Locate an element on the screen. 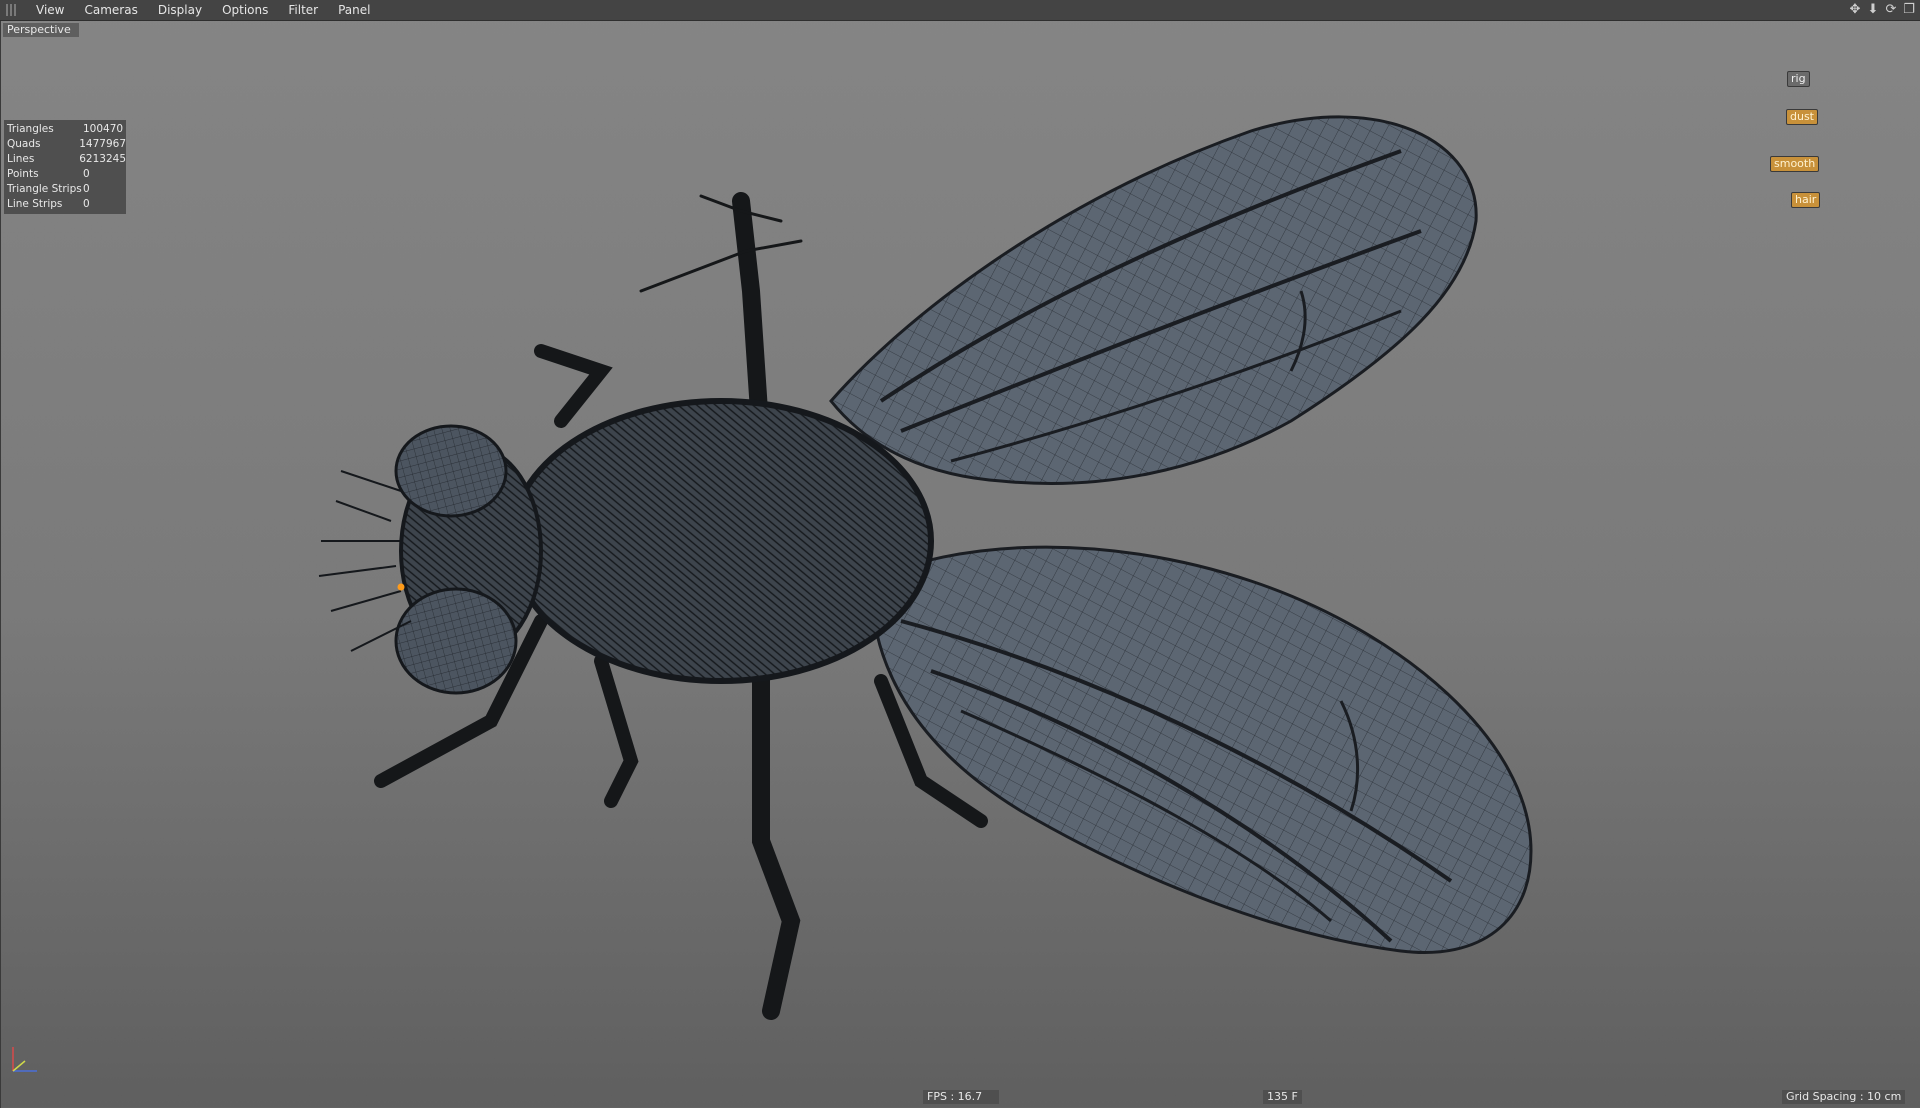 Image resolution: width=1920 pixels, height=1108 pixels. eye-lower is located at coordinates (456, 641).